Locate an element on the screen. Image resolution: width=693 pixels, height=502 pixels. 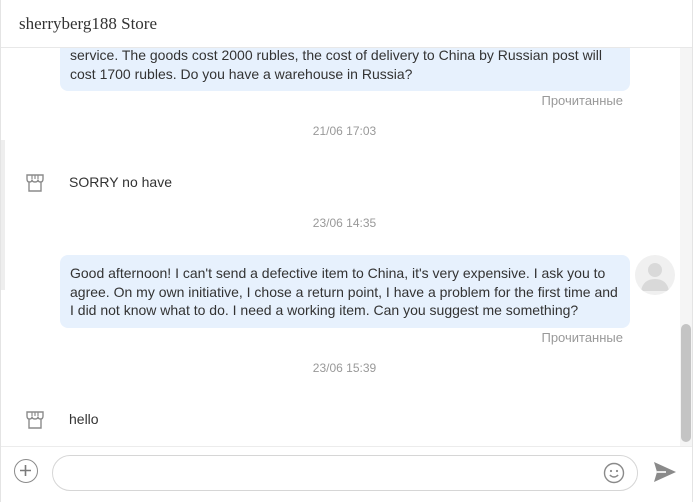
incoming-message: hello is located at coordinates (84, 419).